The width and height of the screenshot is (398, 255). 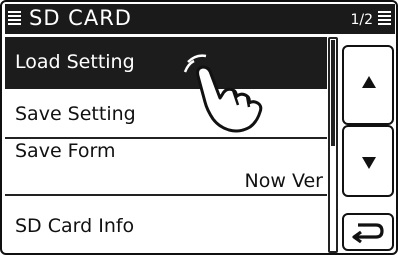 I want to click on return-arrow-icon, so click(x=368, y=233).